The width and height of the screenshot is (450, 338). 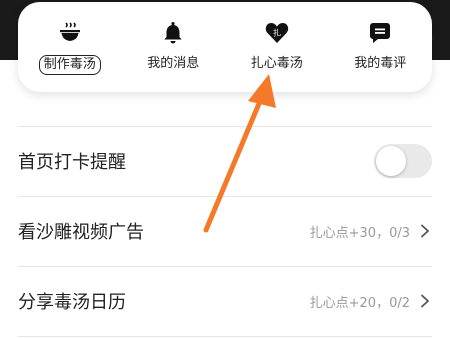 I want to click on menu-item-label: 扎心毒汤, so click(x=276, y=63).